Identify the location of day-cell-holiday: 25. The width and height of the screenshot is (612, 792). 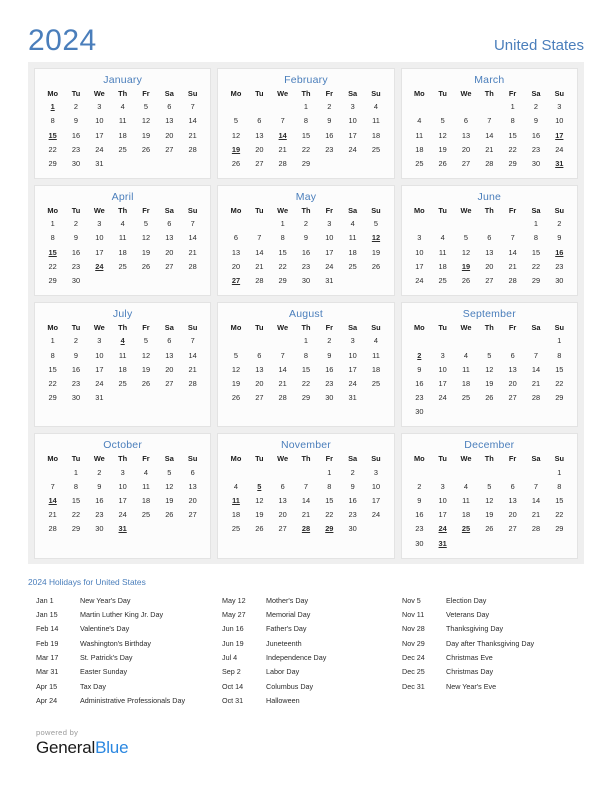
(465, 529).